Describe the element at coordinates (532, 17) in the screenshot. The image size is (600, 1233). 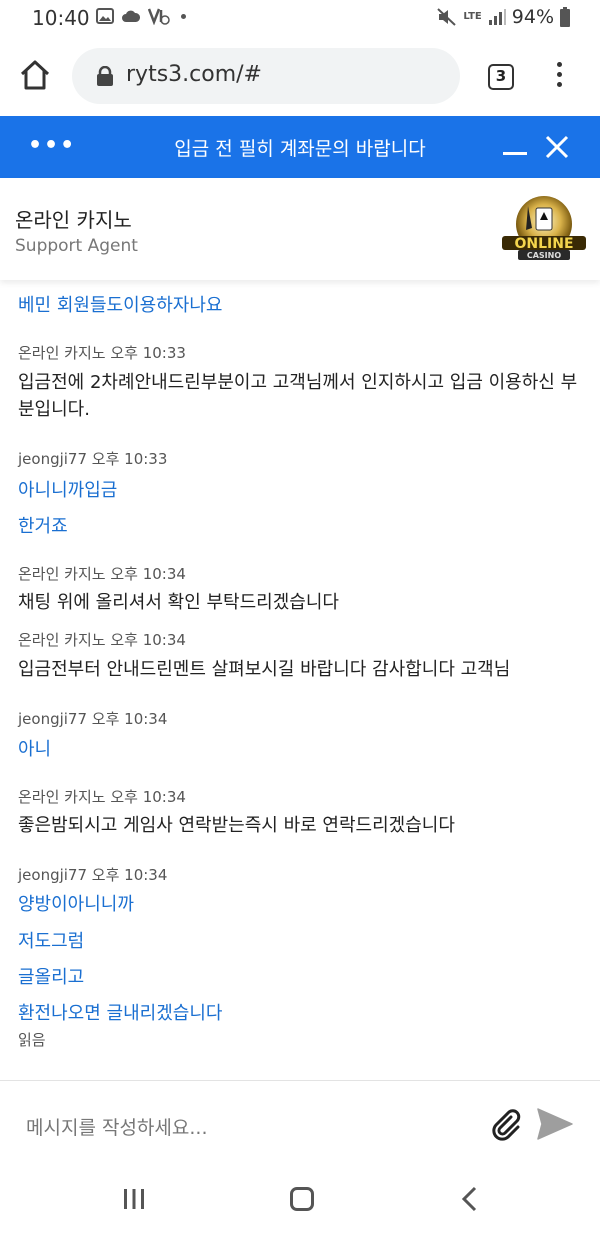
I see `battery-level: 94%` at that location.